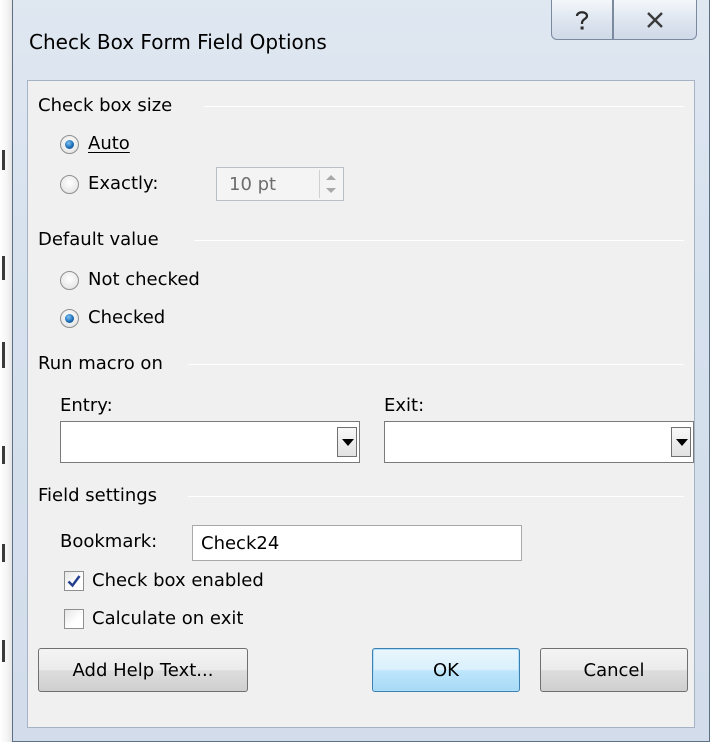 Image resolution: width=710 pixels, height=742 pixels. I want to click on help-icon, so click(582, 19).